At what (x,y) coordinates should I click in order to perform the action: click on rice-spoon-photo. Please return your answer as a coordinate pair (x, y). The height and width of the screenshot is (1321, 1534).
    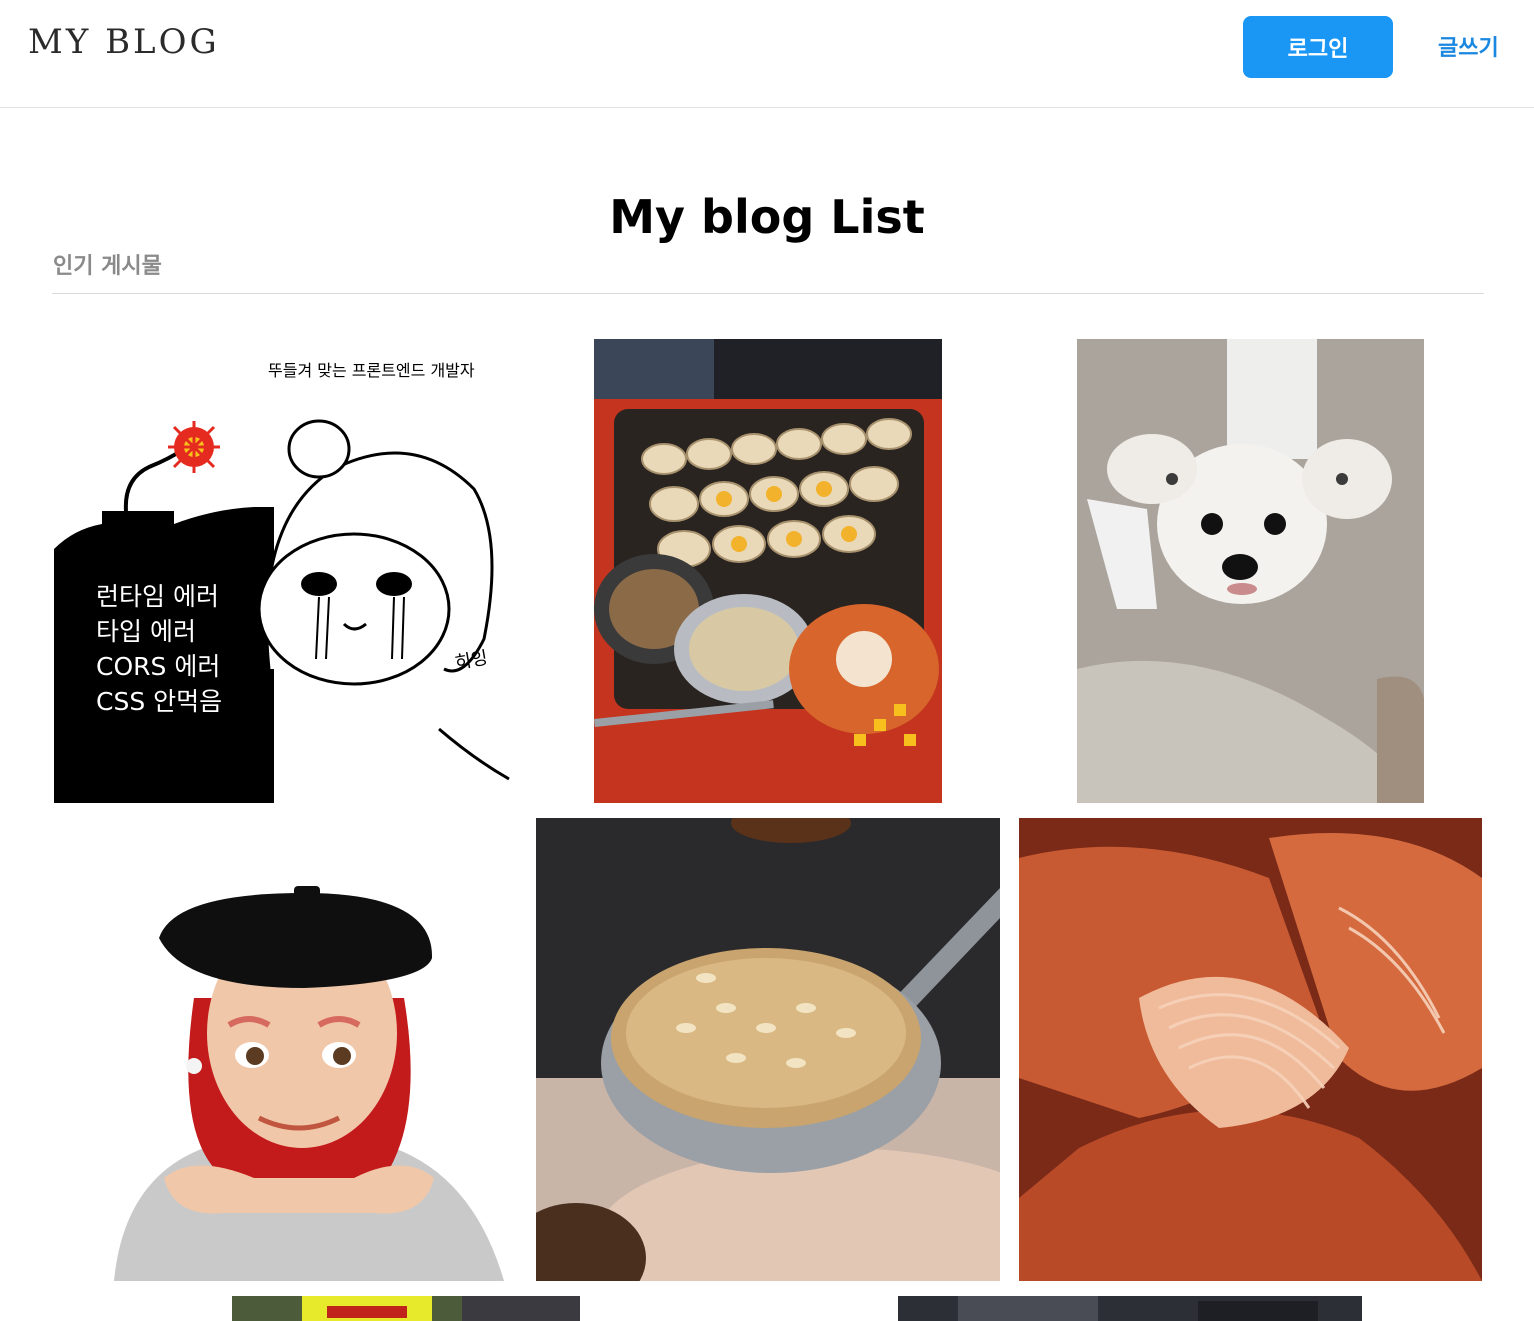
    Looking at the image, I should click on (768, 1049).